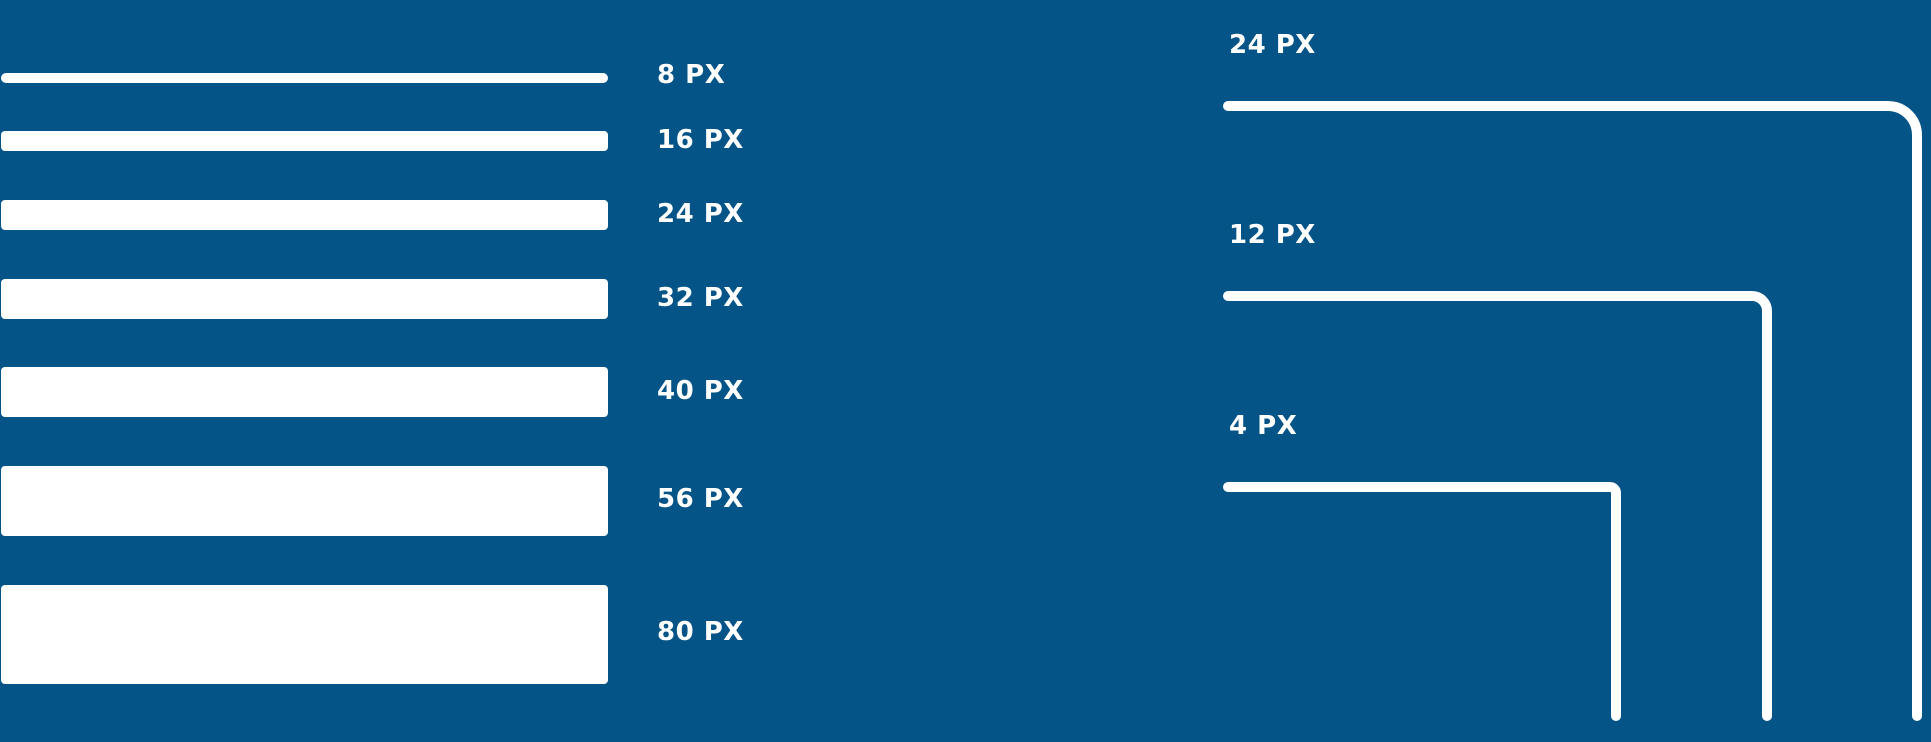 The height and width of the screenshot is (742, 1931). What do you see at coordinates (691, 75) in the screenshot?
I see `bar-label-8px: 8 PX` at bounding box center [691, 75].